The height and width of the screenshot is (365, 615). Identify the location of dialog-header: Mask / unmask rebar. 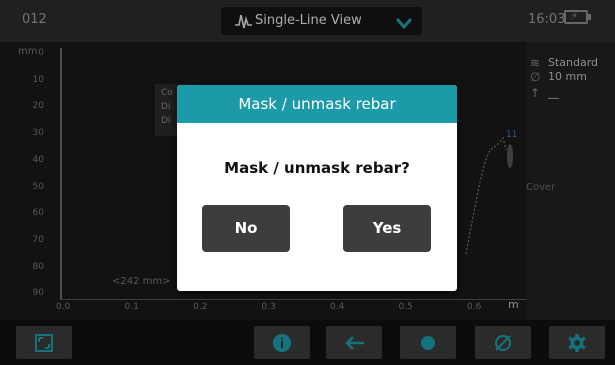
(317, 104).